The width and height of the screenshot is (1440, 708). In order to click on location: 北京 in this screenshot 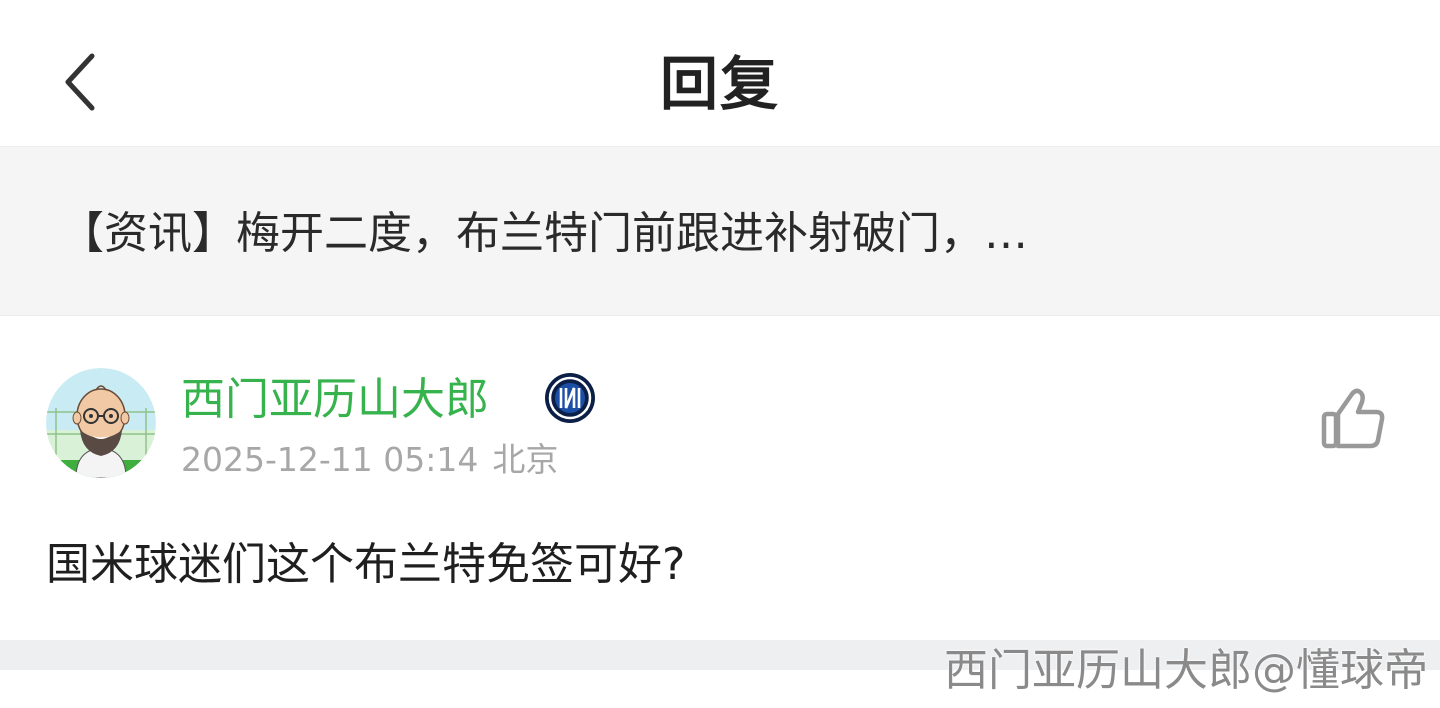, I will do `click(525, 459)`.